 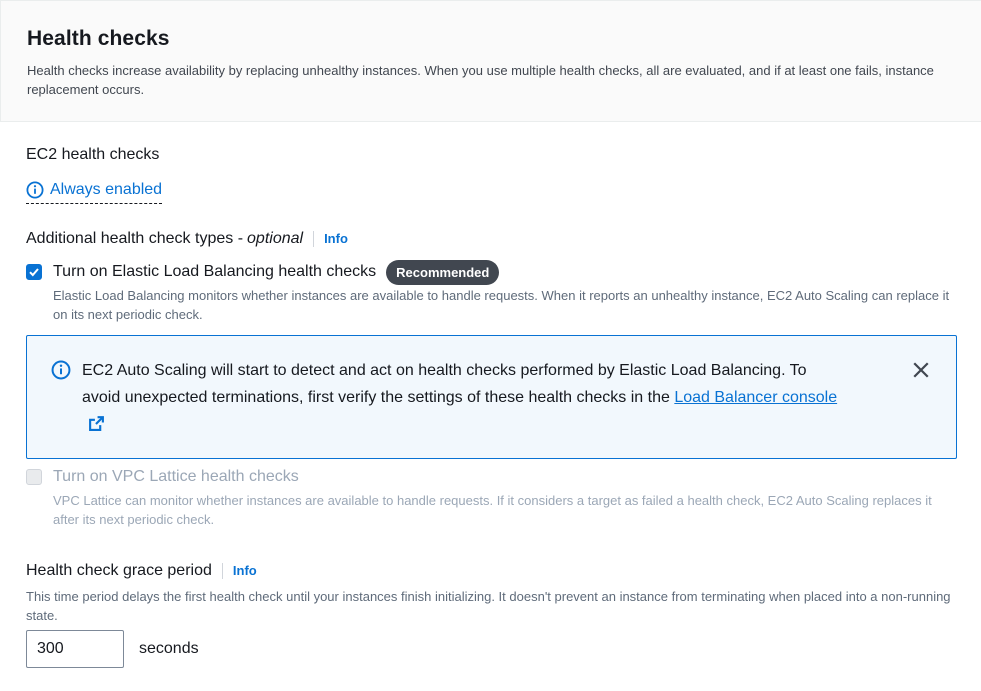 What do you see at coordinates (755, 397) in the screenshot?
I see `load-balancer-console-link: Load Balancer console` at bounding box center [755, 397].